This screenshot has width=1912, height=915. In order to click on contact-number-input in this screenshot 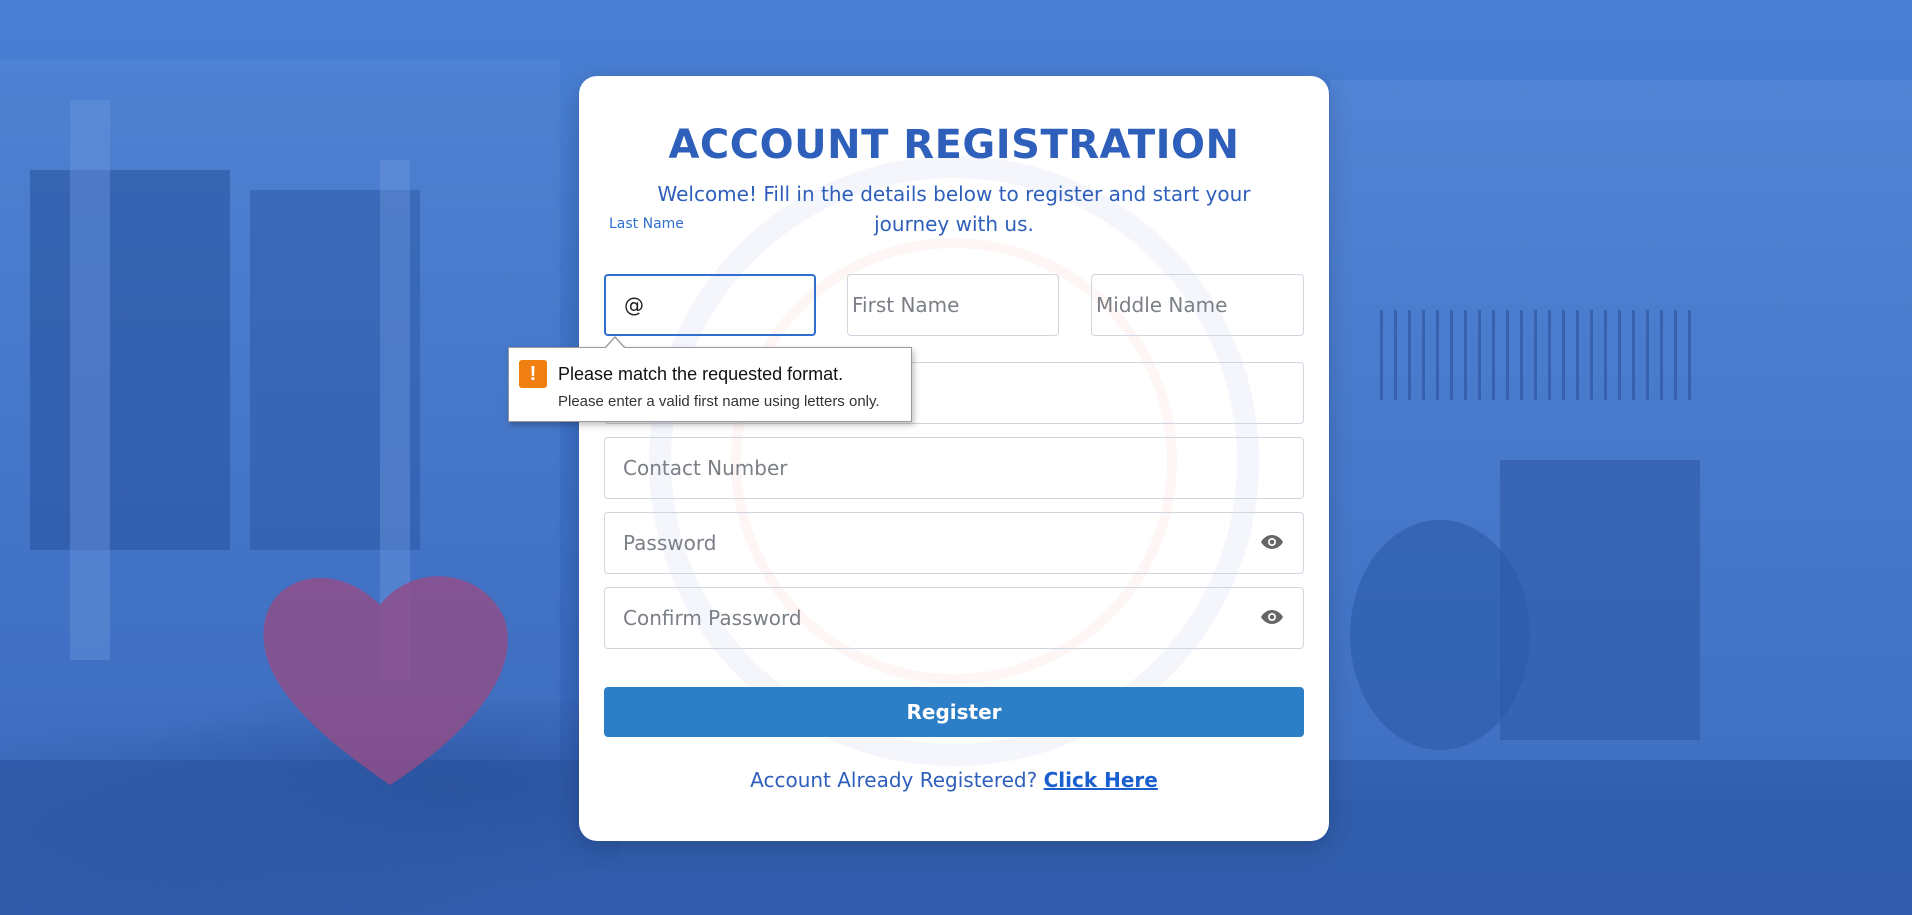, I will do `click(954, 468)`.